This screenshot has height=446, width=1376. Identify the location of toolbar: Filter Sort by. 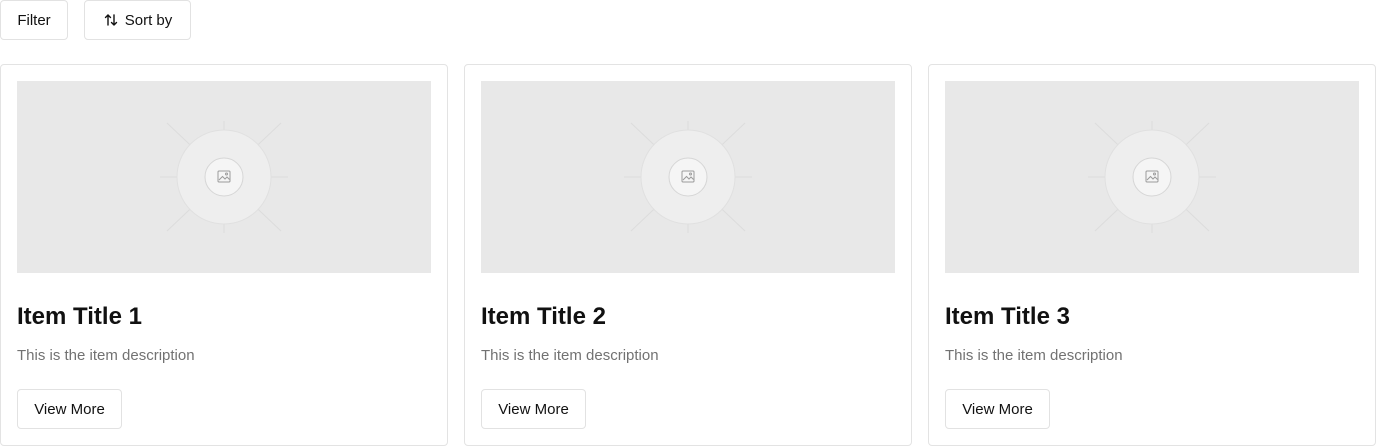
(95, 20).